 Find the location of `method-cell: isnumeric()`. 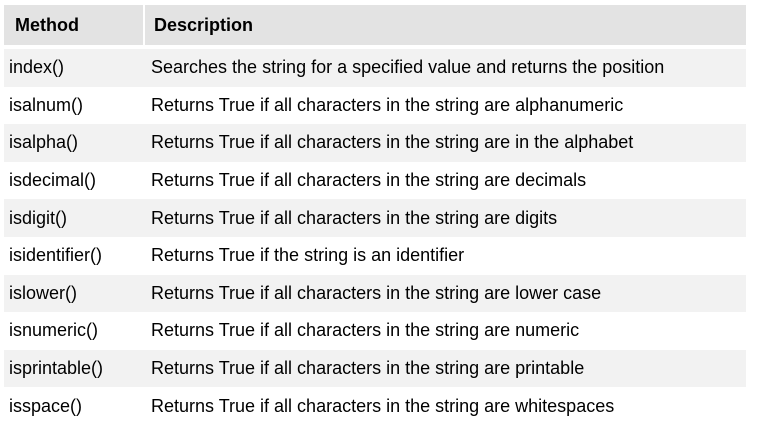

method-cell: isnumeric() is located at coordinates (54, 330).